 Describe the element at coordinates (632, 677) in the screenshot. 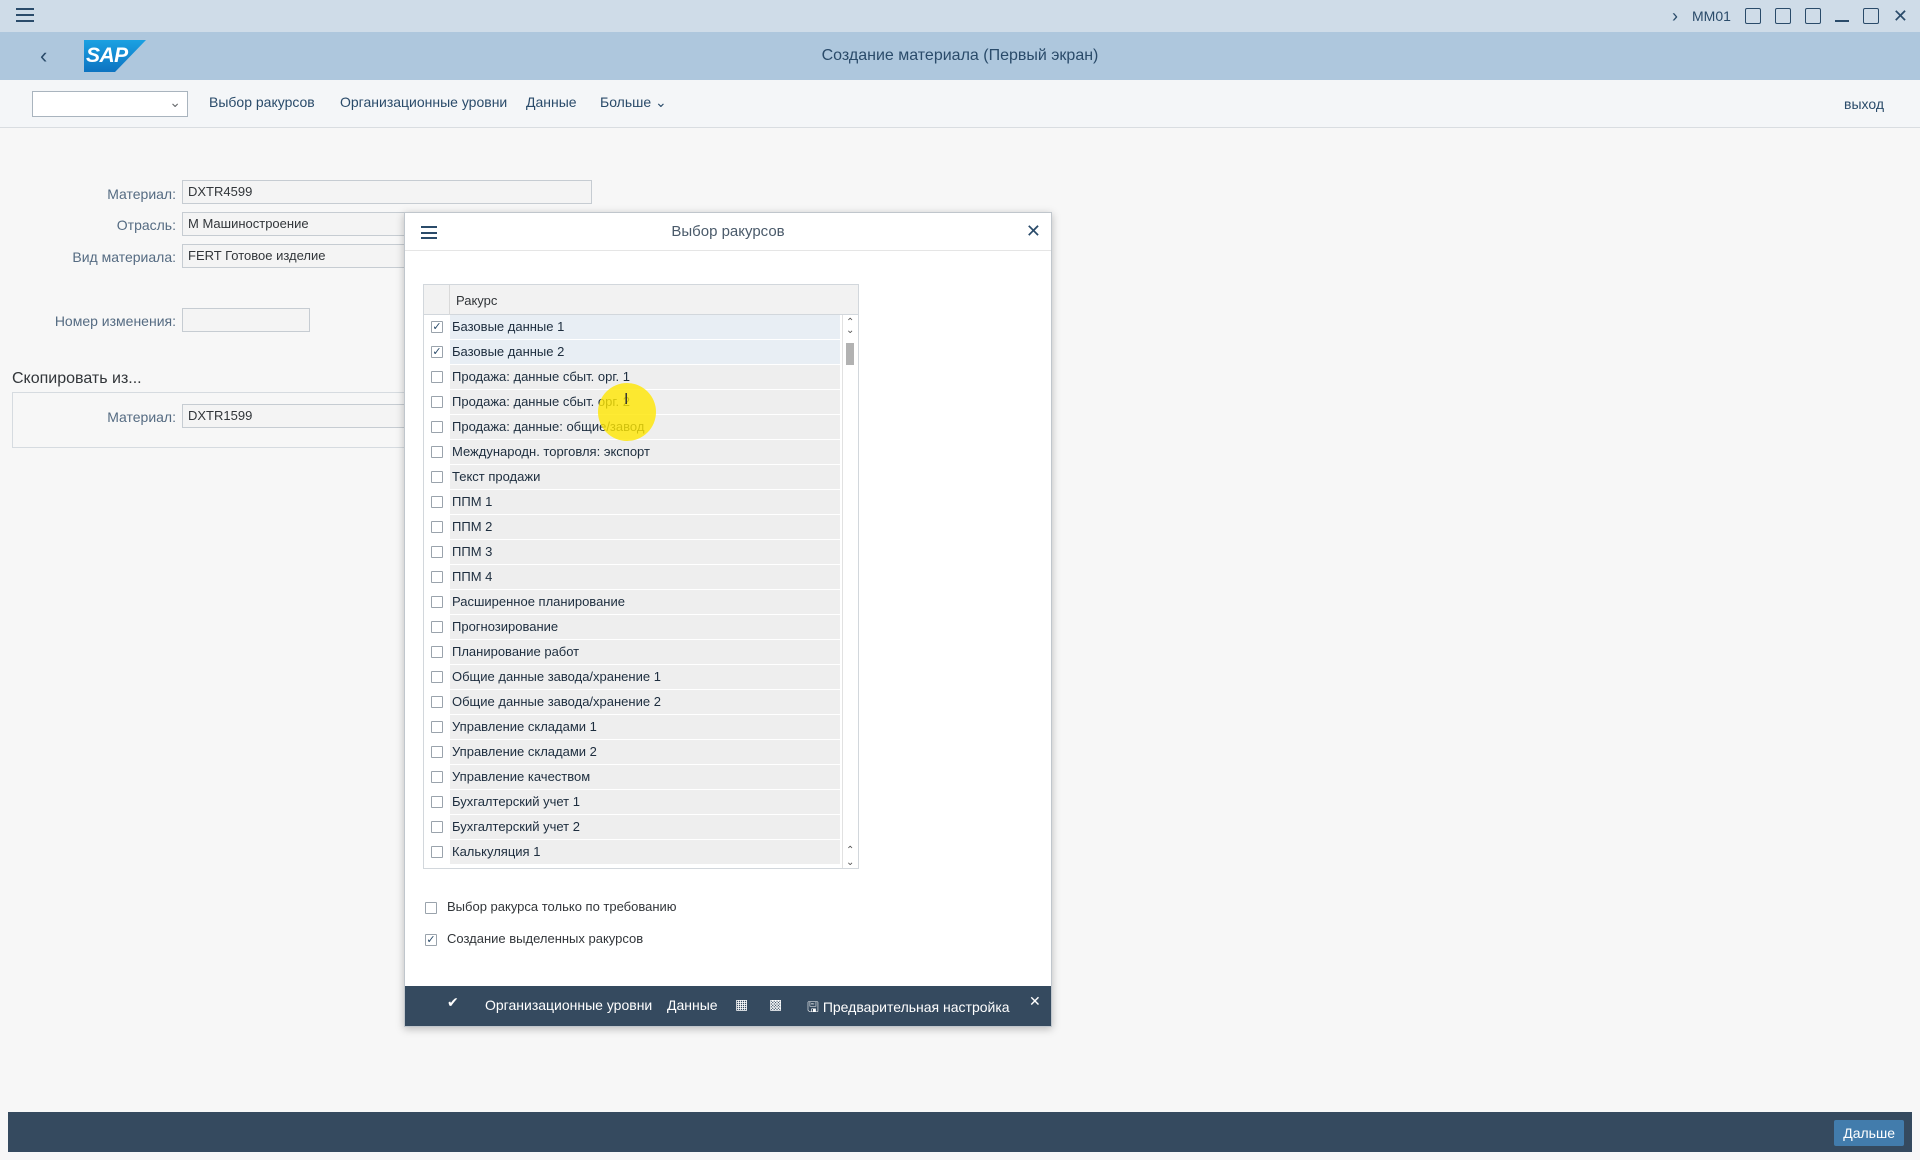

I see `list-item: Общие данные завода/хранение 1` at that location.